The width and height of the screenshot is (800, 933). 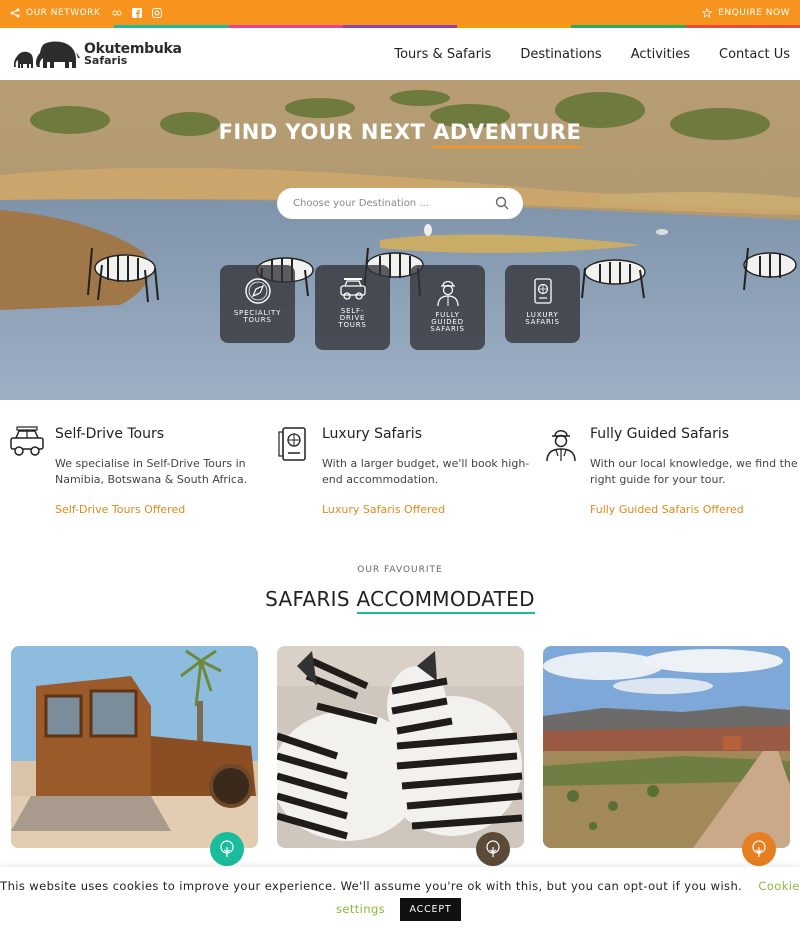 I want to click on nav-contact-us: Contact Us, so click(x=754, y=54).